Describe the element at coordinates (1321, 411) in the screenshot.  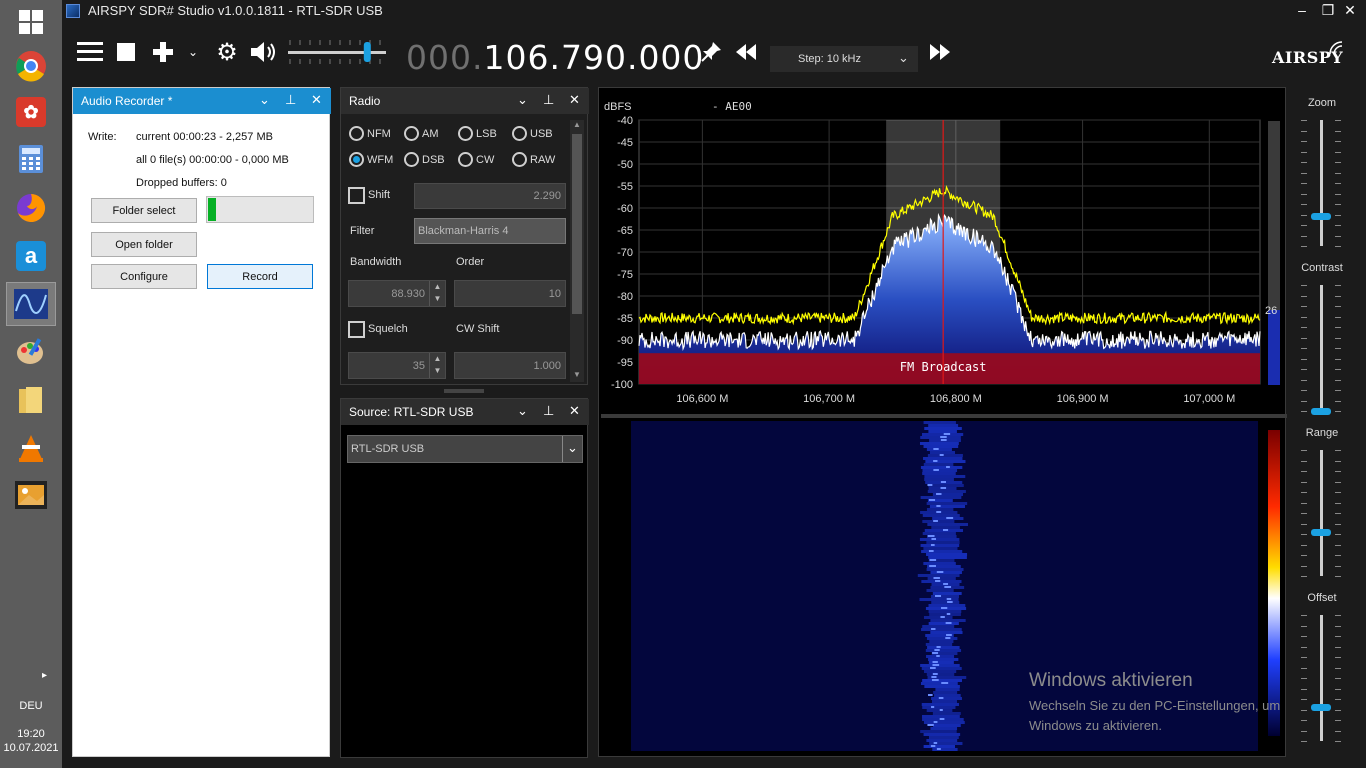
I see `contrast-slider-thumb` at that location.